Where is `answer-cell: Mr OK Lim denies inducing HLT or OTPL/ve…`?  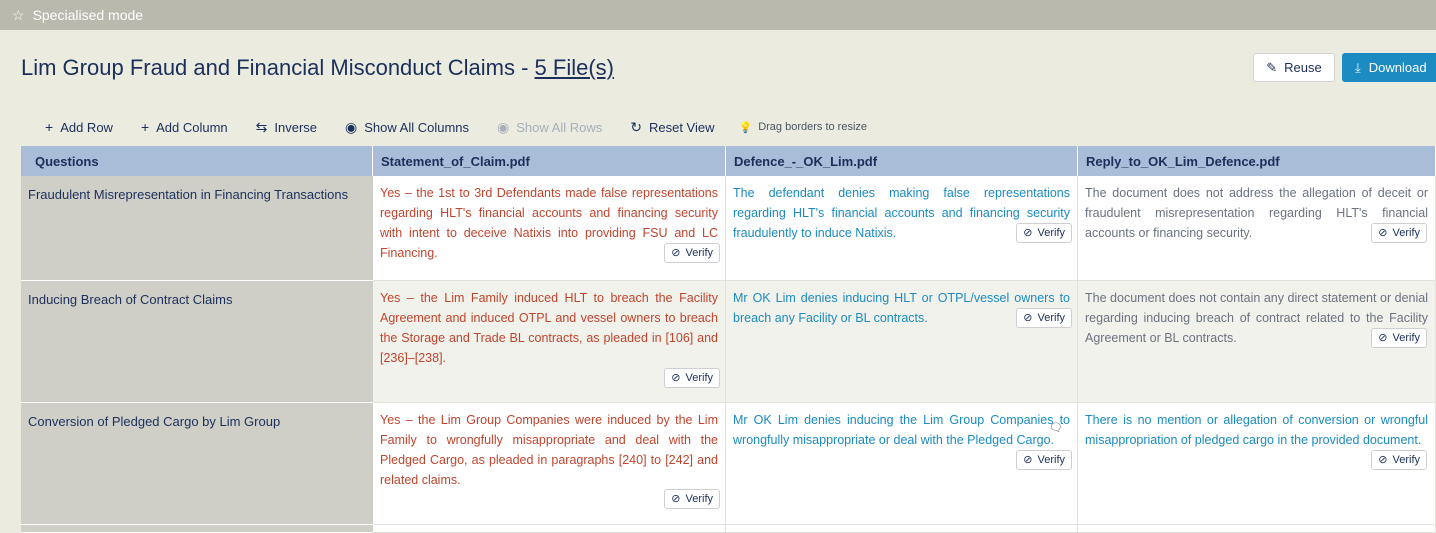
answer-cell: Mr OK Lim denies inducing HLT or OTPL/ve… is located at coordinates (902, 342).